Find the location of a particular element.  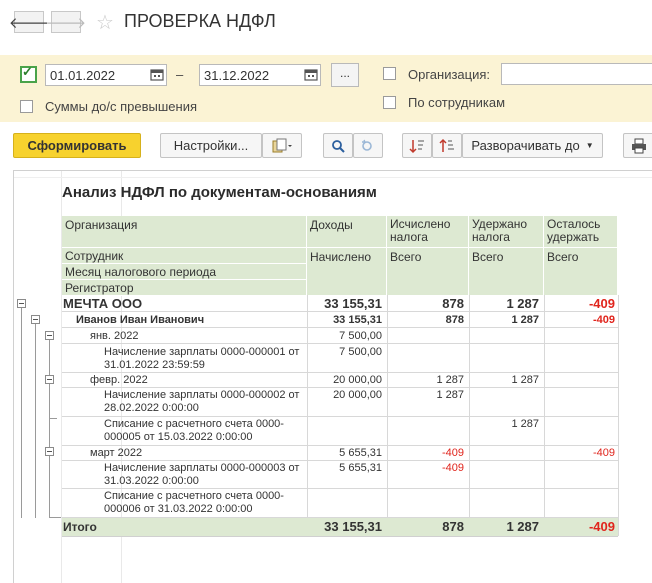

header-withheld: Удержано налога is located at coordinates (506, 232).